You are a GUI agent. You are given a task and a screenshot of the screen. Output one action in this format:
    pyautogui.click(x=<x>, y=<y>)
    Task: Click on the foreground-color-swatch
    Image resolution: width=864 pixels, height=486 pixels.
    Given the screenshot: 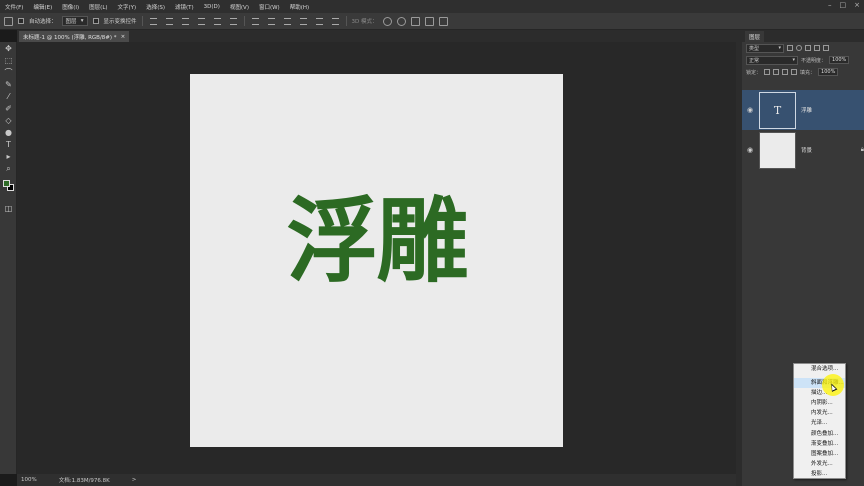 What is the action you would take?
    pyautogui.click(x=6, y=183)
    